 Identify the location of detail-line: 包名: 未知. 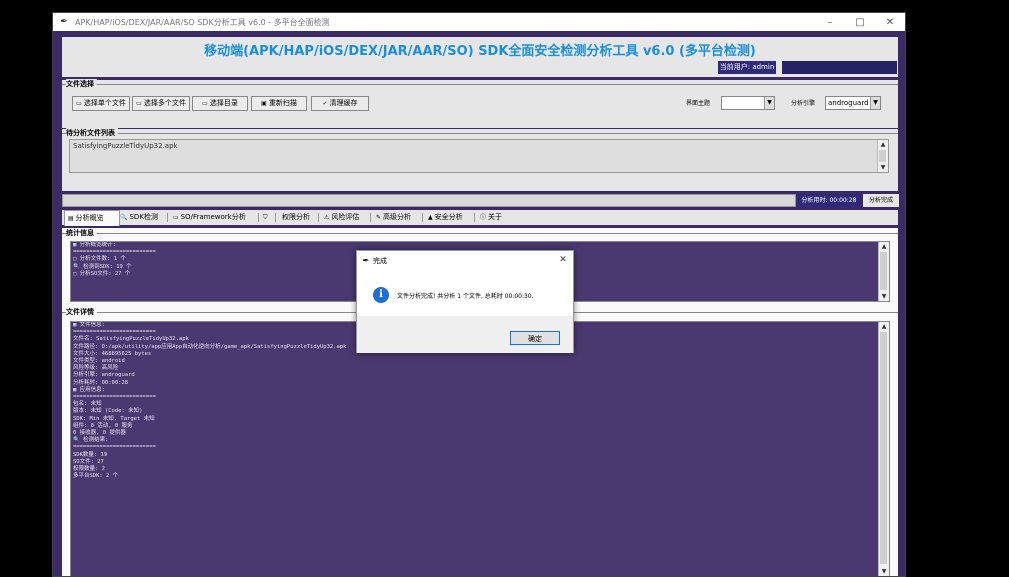
(87, 404).